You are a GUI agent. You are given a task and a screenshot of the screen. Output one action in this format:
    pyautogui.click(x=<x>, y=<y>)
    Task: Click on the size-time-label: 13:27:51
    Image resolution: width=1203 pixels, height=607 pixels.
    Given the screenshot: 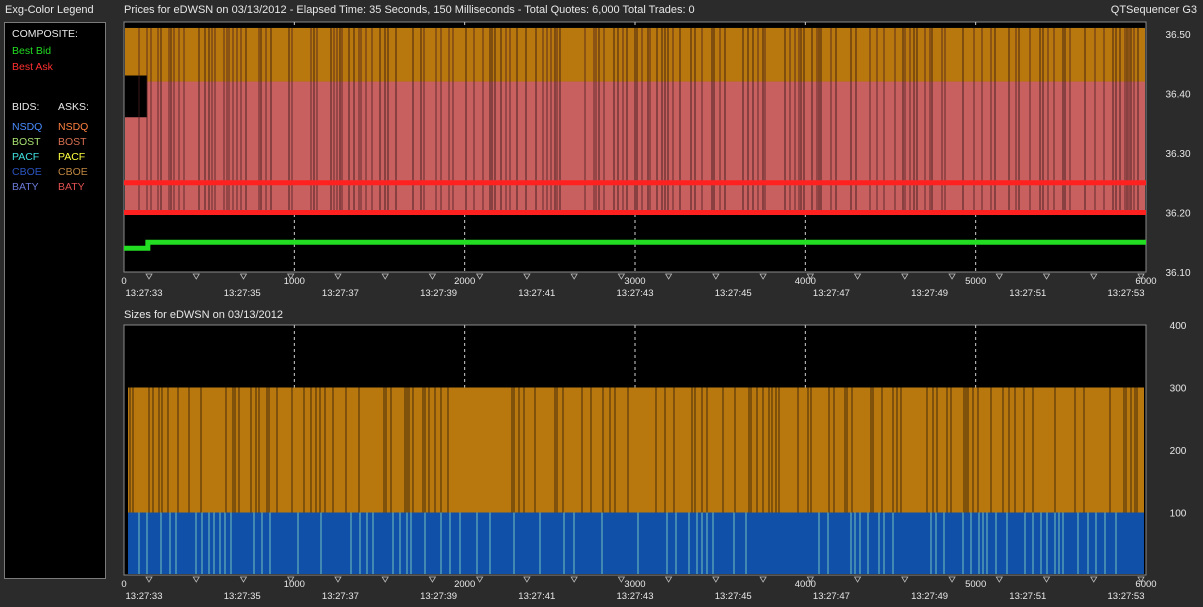 What is the action you would take?
    pyautogui.click(x=1027, y=596)
    